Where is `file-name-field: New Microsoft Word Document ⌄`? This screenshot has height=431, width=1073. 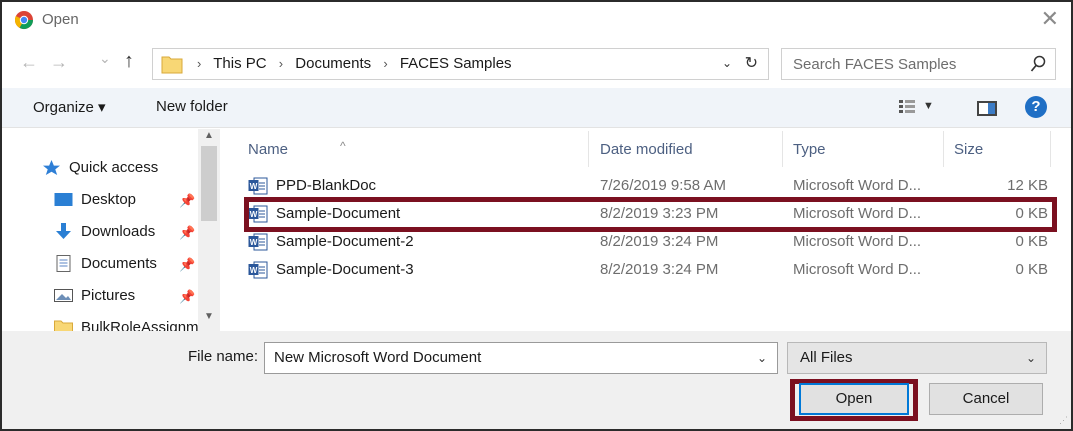
file-name-field: New Microsoft Word Document ⌄ is located at coordinates (521, 358).